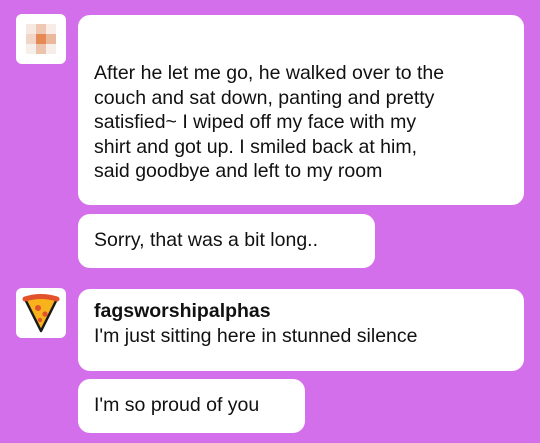 The width and height of the screenshot is (540, 443). Describe the element at coordinates (238, 171) in the screenshot. I see `message-line: said goodbye and left to my room` at that location.